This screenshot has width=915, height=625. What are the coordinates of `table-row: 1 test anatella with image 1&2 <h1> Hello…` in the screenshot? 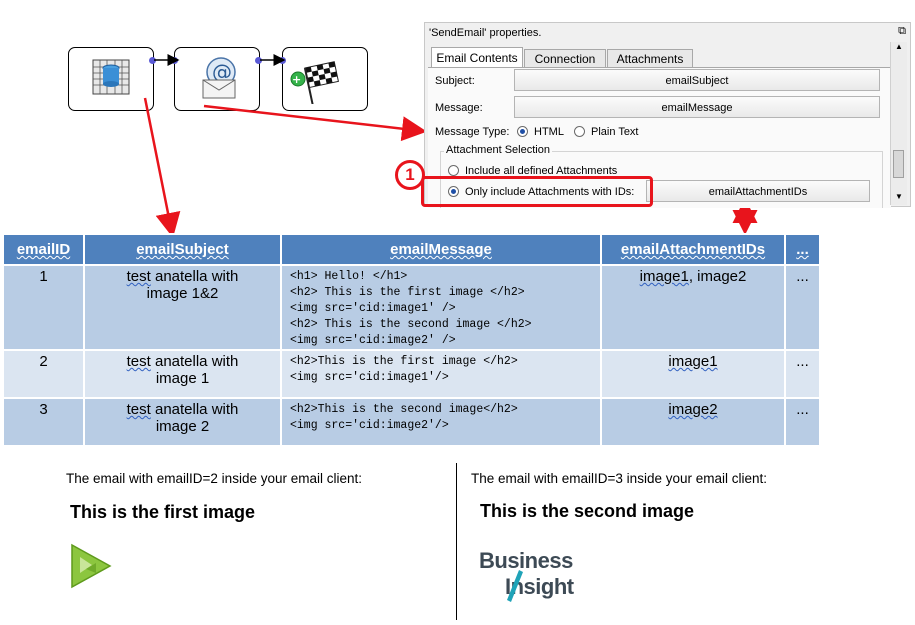 It's located at (411, 307).